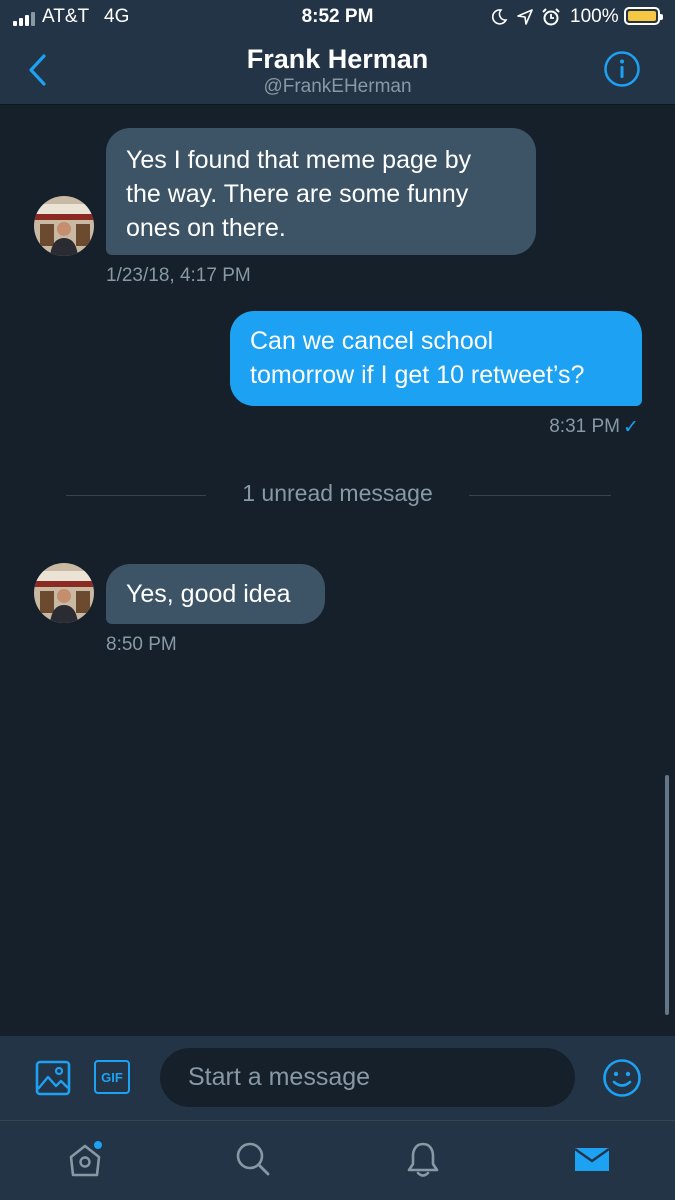 The image size is (675, 1200). I want to click on conversation-title: Frank Herman, so click(337, 59).